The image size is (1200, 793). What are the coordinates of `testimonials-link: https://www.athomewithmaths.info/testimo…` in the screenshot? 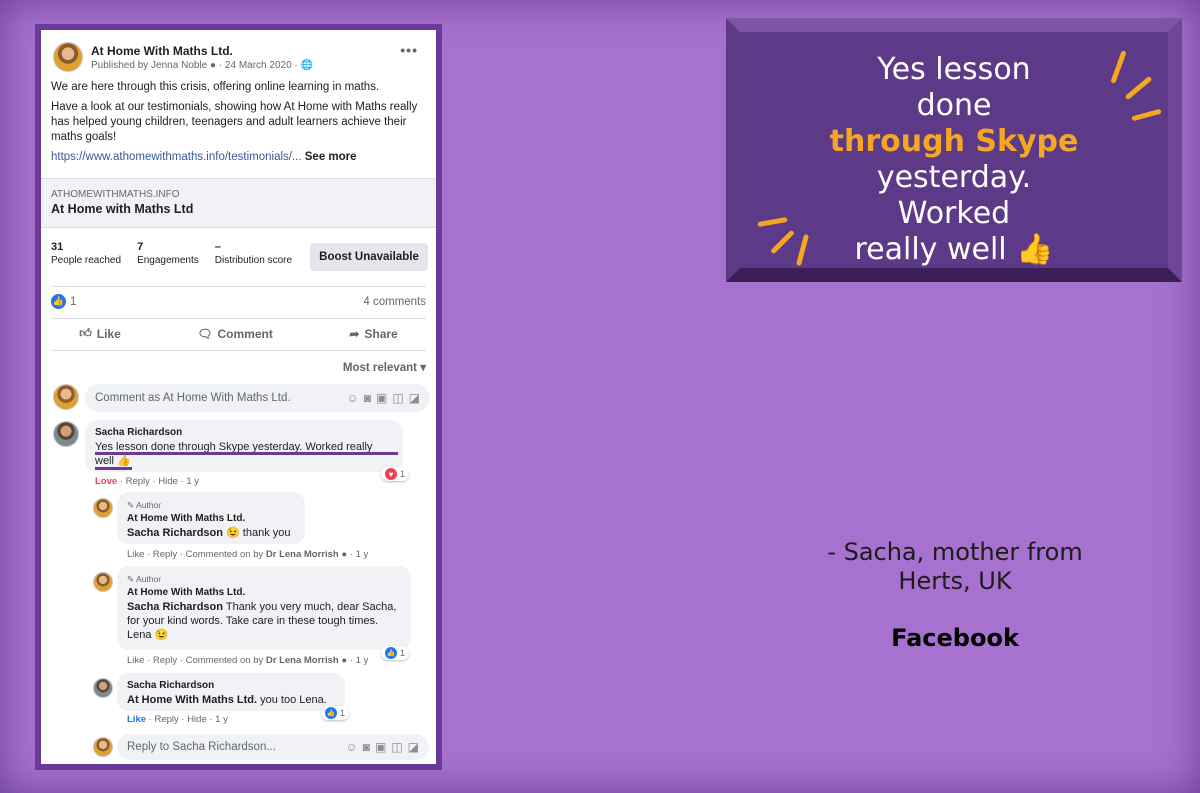 It's located at (176, 157).